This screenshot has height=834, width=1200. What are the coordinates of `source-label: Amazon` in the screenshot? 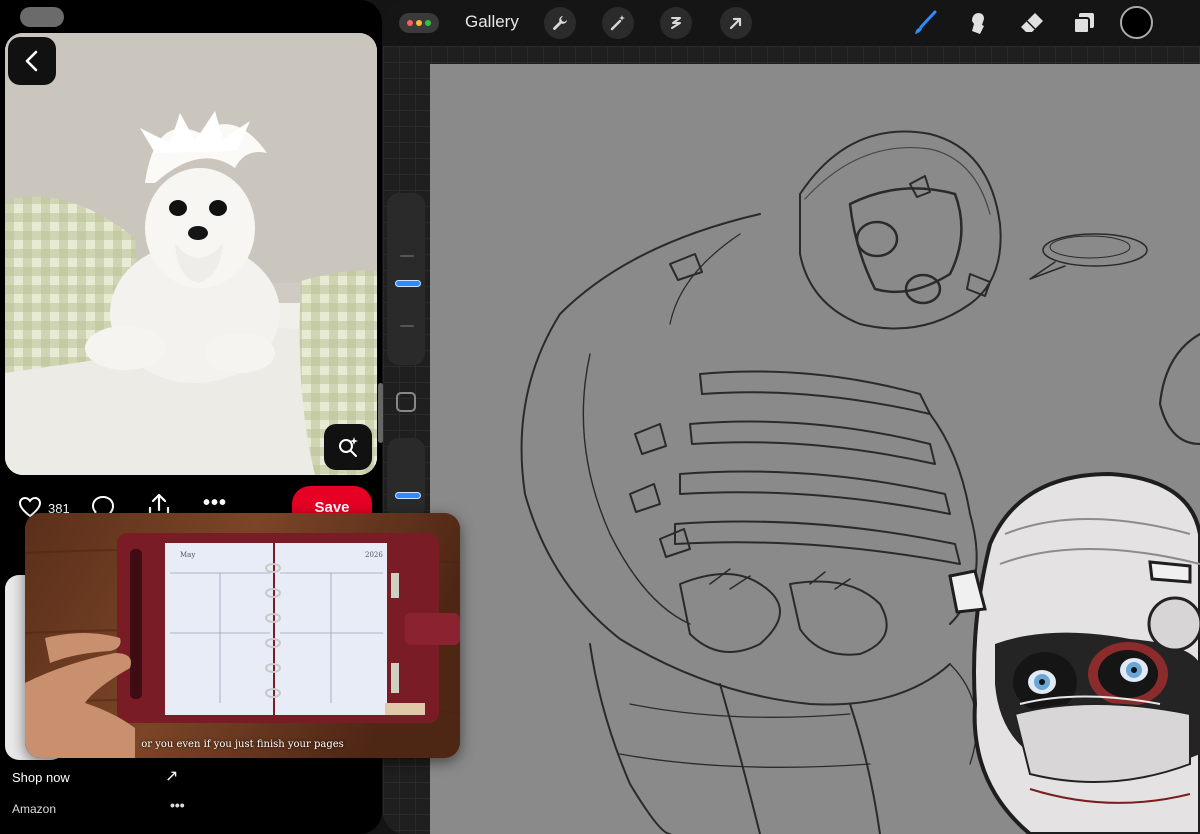 It's located at (34, 809).